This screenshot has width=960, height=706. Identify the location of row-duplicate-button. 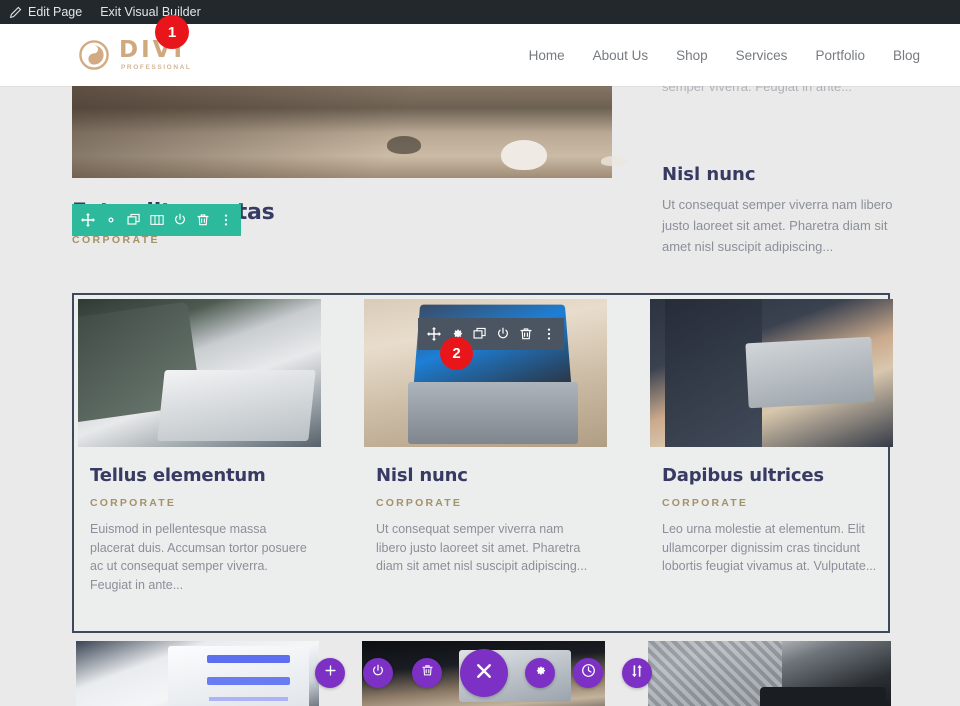
(133, 220).